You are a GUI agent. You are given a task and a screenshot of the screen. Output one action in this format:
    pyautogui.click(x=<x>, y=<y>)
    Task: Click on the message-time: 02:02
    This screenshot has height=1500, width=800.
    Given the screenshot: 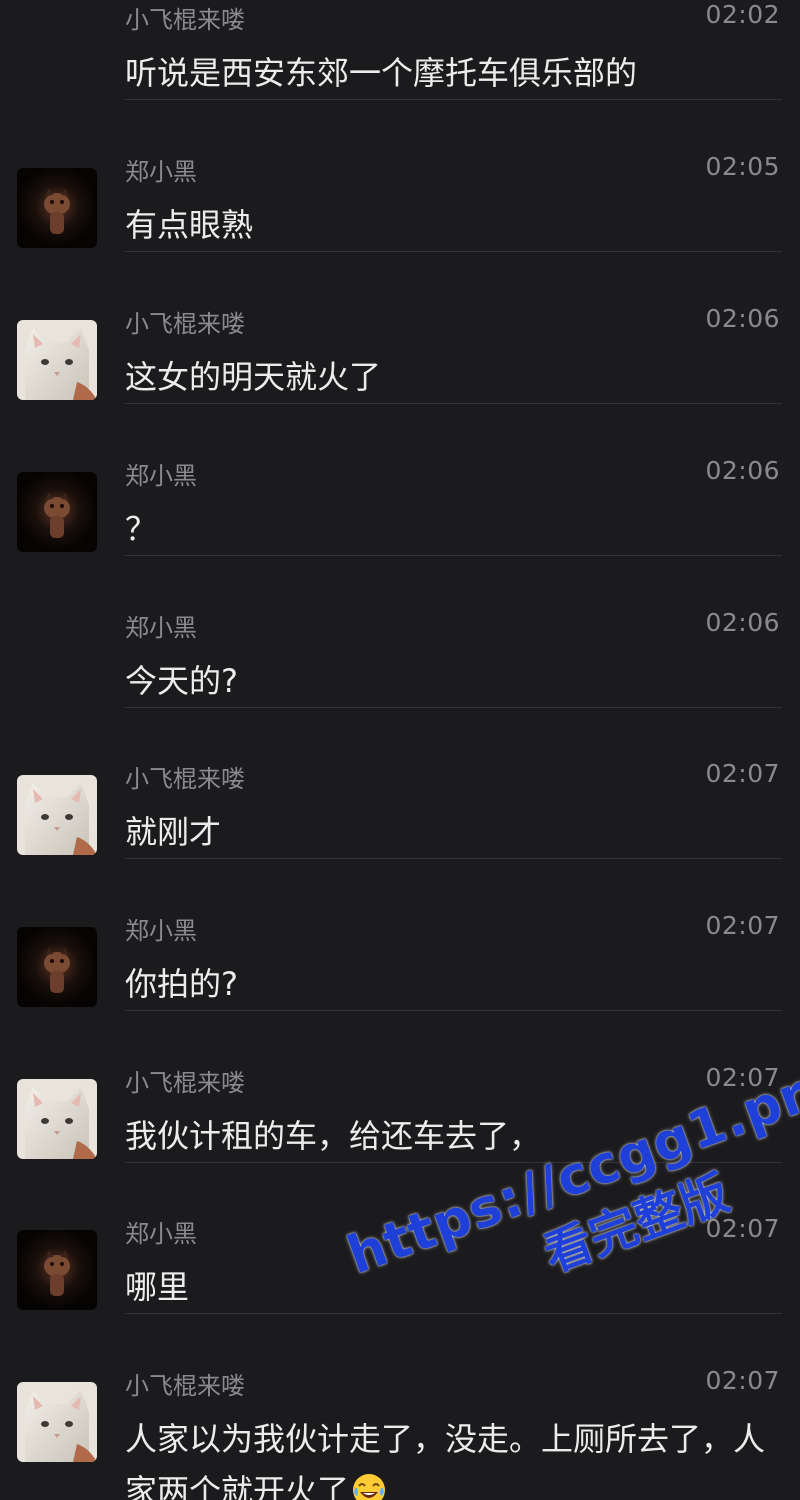 What is the action you would take?
    pyautogui.click(x=742, y=14)
    